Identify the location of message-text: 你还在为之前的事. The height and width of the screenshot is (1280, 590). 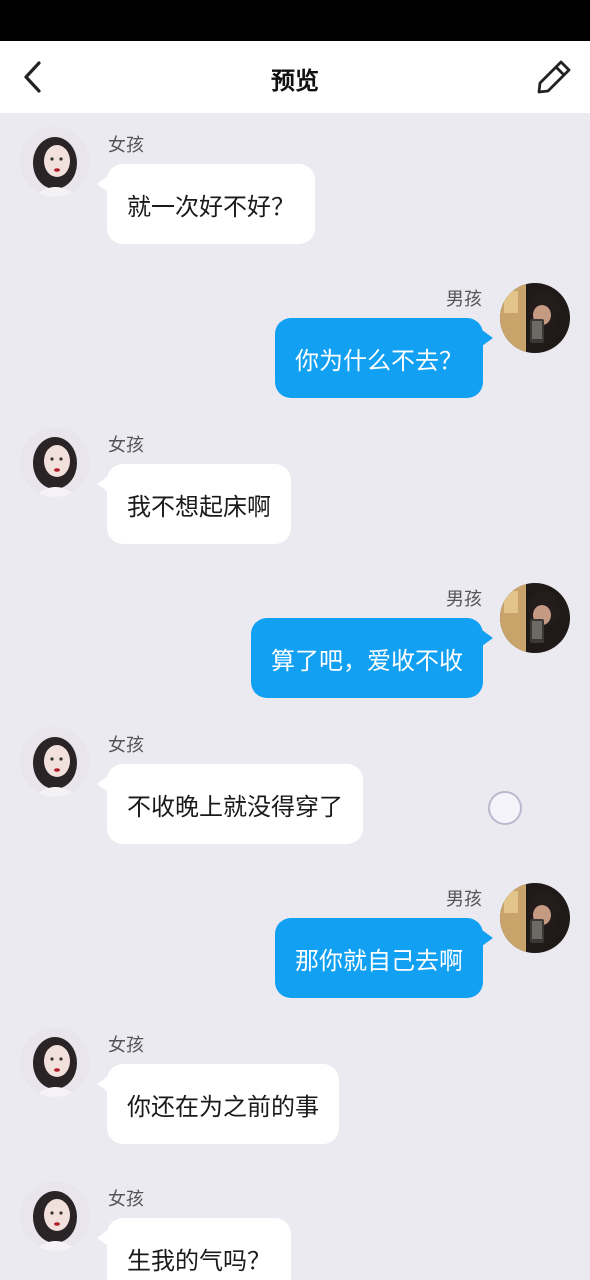
(223, 1106).